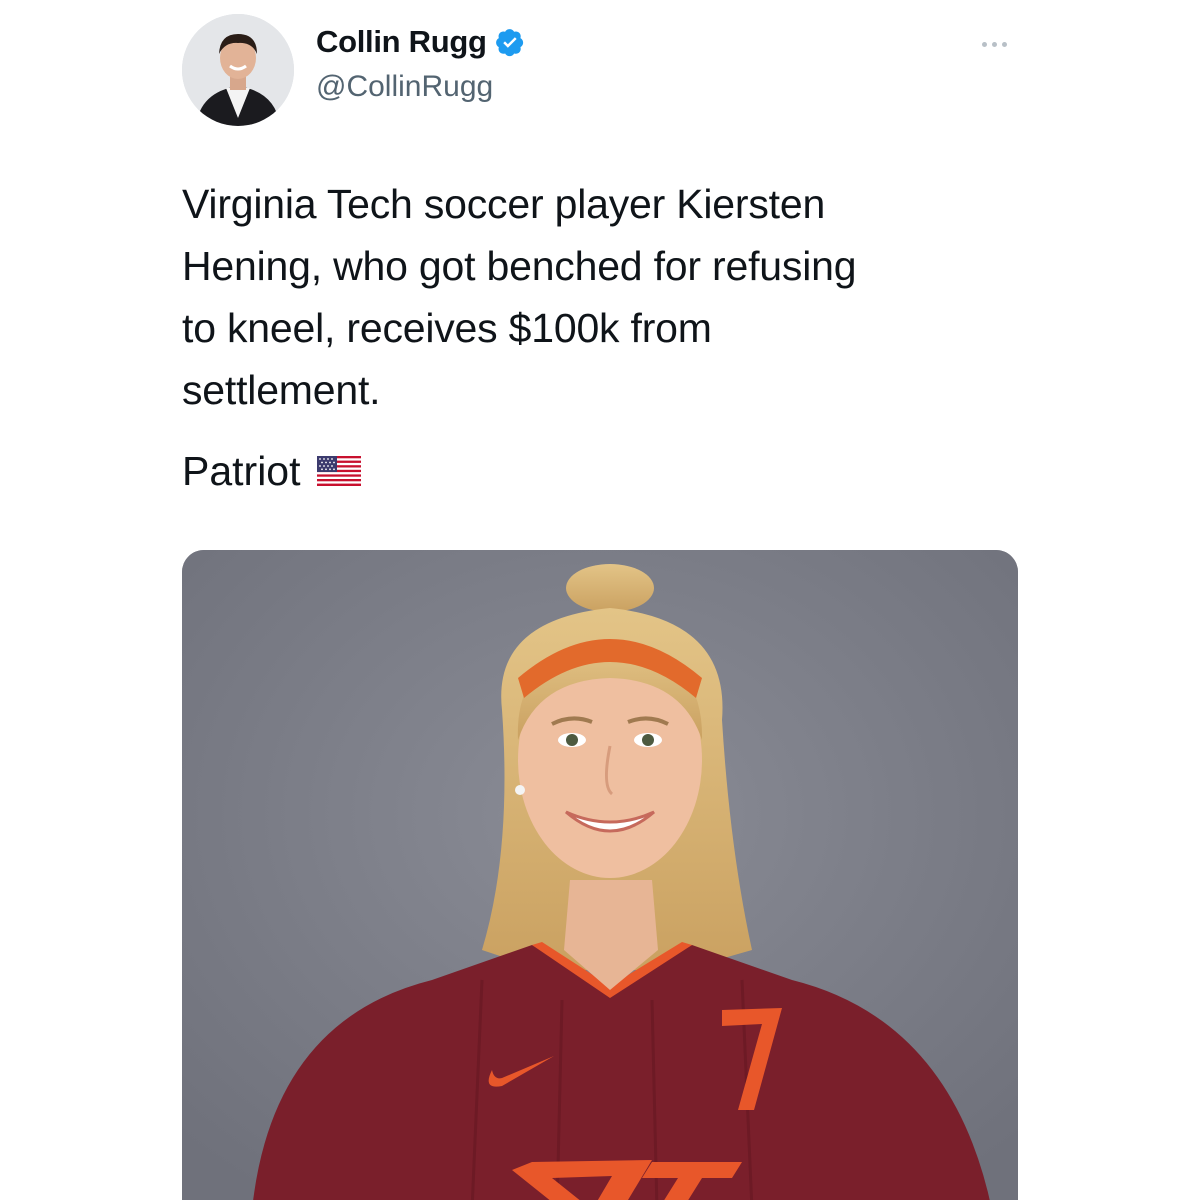 The height and width of the screenshot is (1200, 1200). I want to click on author-name-row: Collin Rugg, so click(420, 42).